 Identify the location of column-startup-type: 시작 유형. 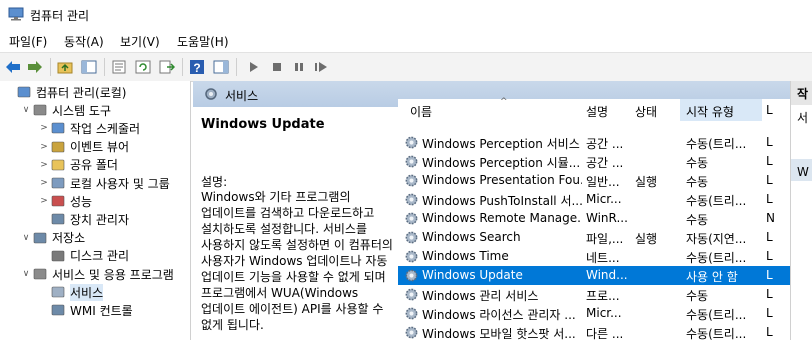
(710, 111).